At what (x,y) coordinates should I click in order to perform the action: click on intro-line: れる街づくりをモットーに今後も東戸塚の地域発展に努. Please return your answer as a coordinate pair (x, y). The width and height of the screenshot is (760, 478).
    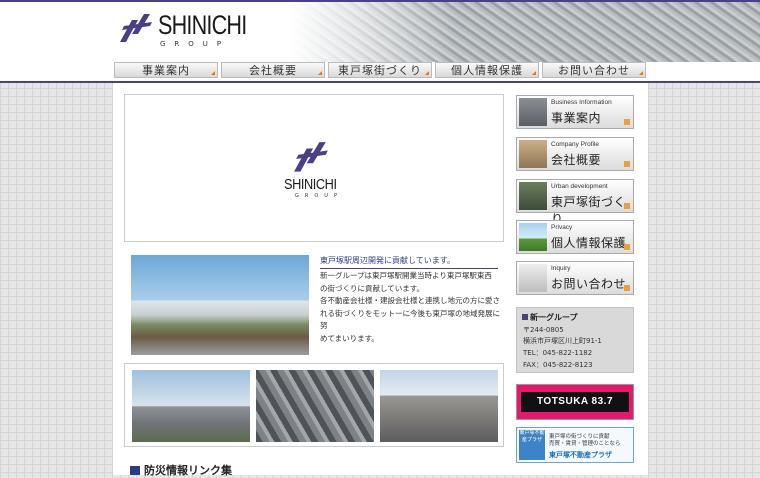
    Looking at the image, I should click on (410, 319).